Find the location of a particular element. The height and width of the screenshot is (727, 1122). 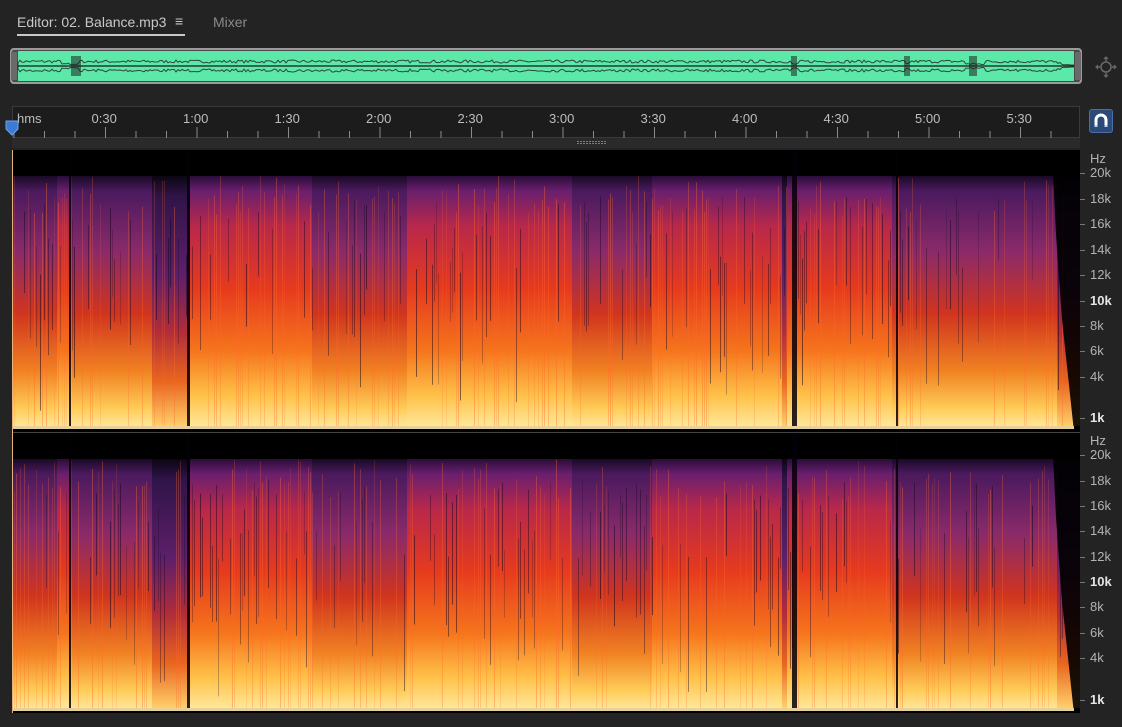

tab-editor: Editor: 02. Balance.mp3 is located at coordinates (101, 25).